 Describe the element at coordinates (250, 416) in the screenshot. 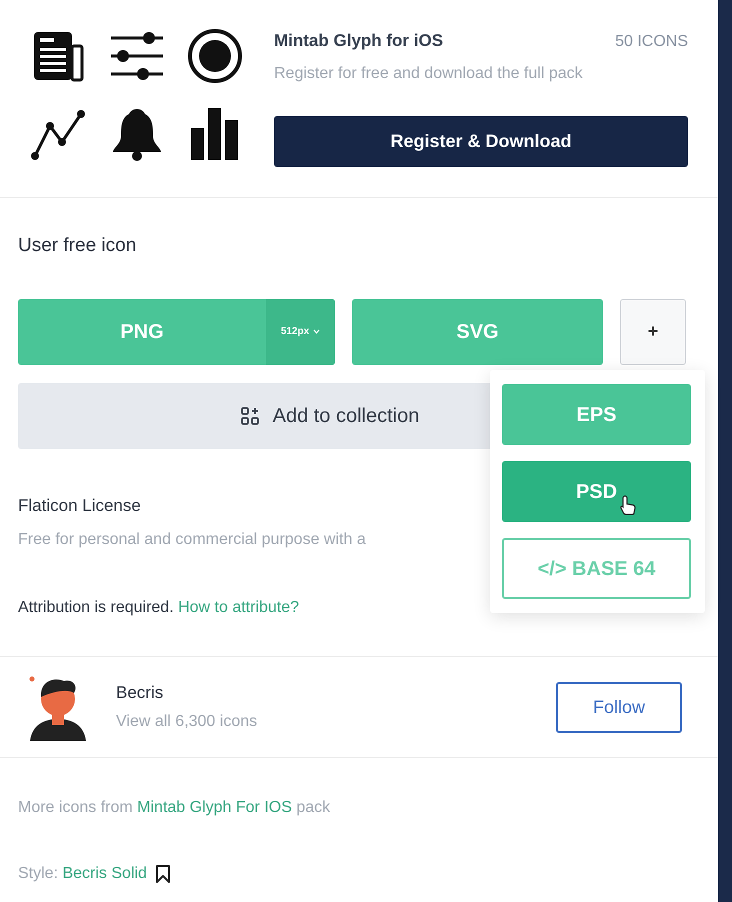

I see `collection-icon` at that location.